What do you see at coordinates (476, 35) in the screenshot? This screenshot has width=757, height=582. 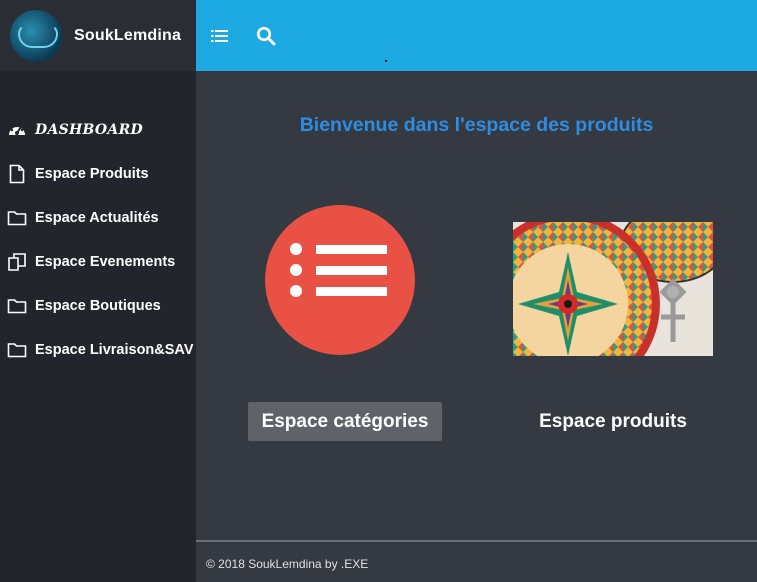 I see `top-navbar` at bounding box center [476, 35].